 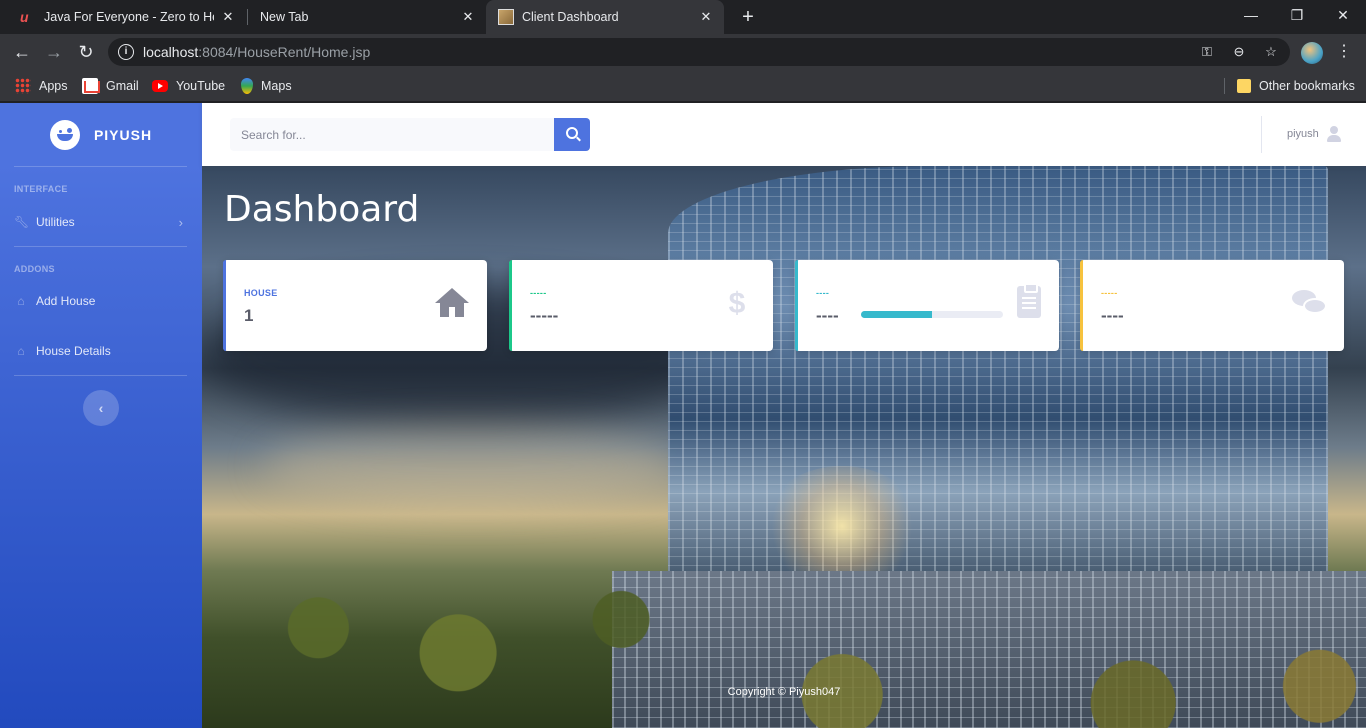 What do you see at coordinates (823, 293) in the screenshot?
I see `card-label: ----` at bounding box center [823, 293].